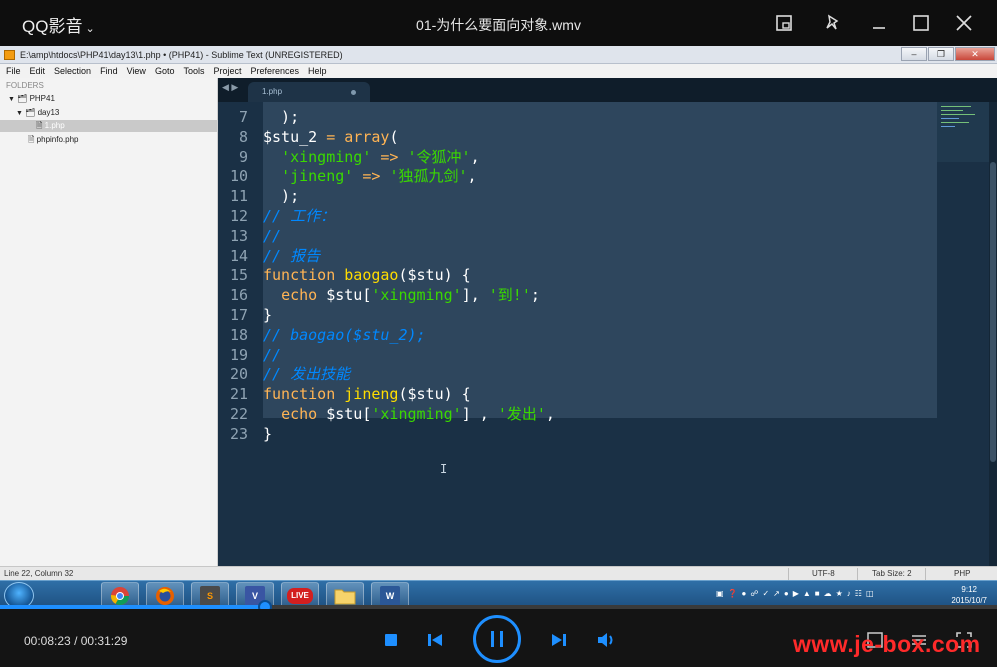  What do you see at coordinates (914, 54) in the screenshot?
I see `sublime-minimize-button: –` at bounding box center [914, 54].